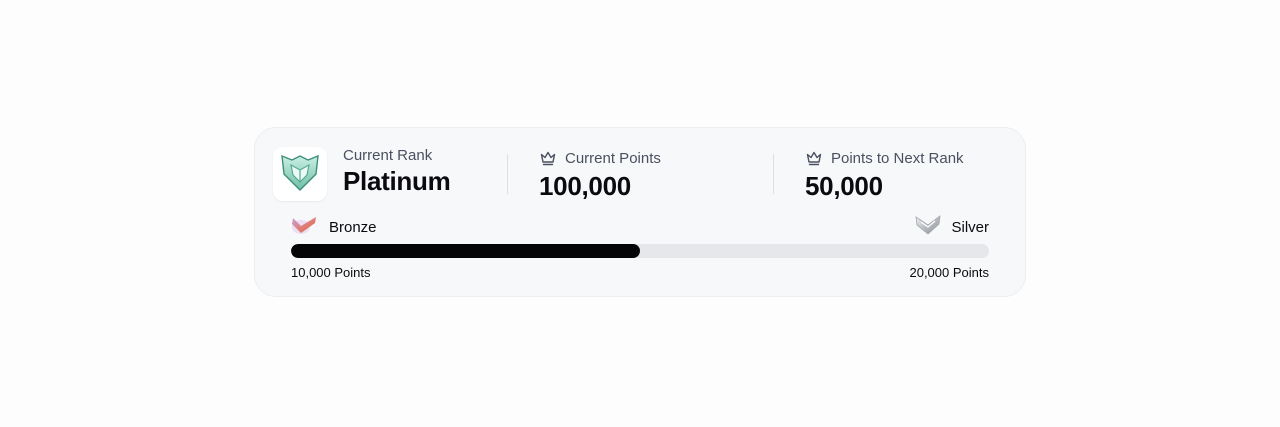  I want to click on current-points-value: 100,000, so click(585, 186).